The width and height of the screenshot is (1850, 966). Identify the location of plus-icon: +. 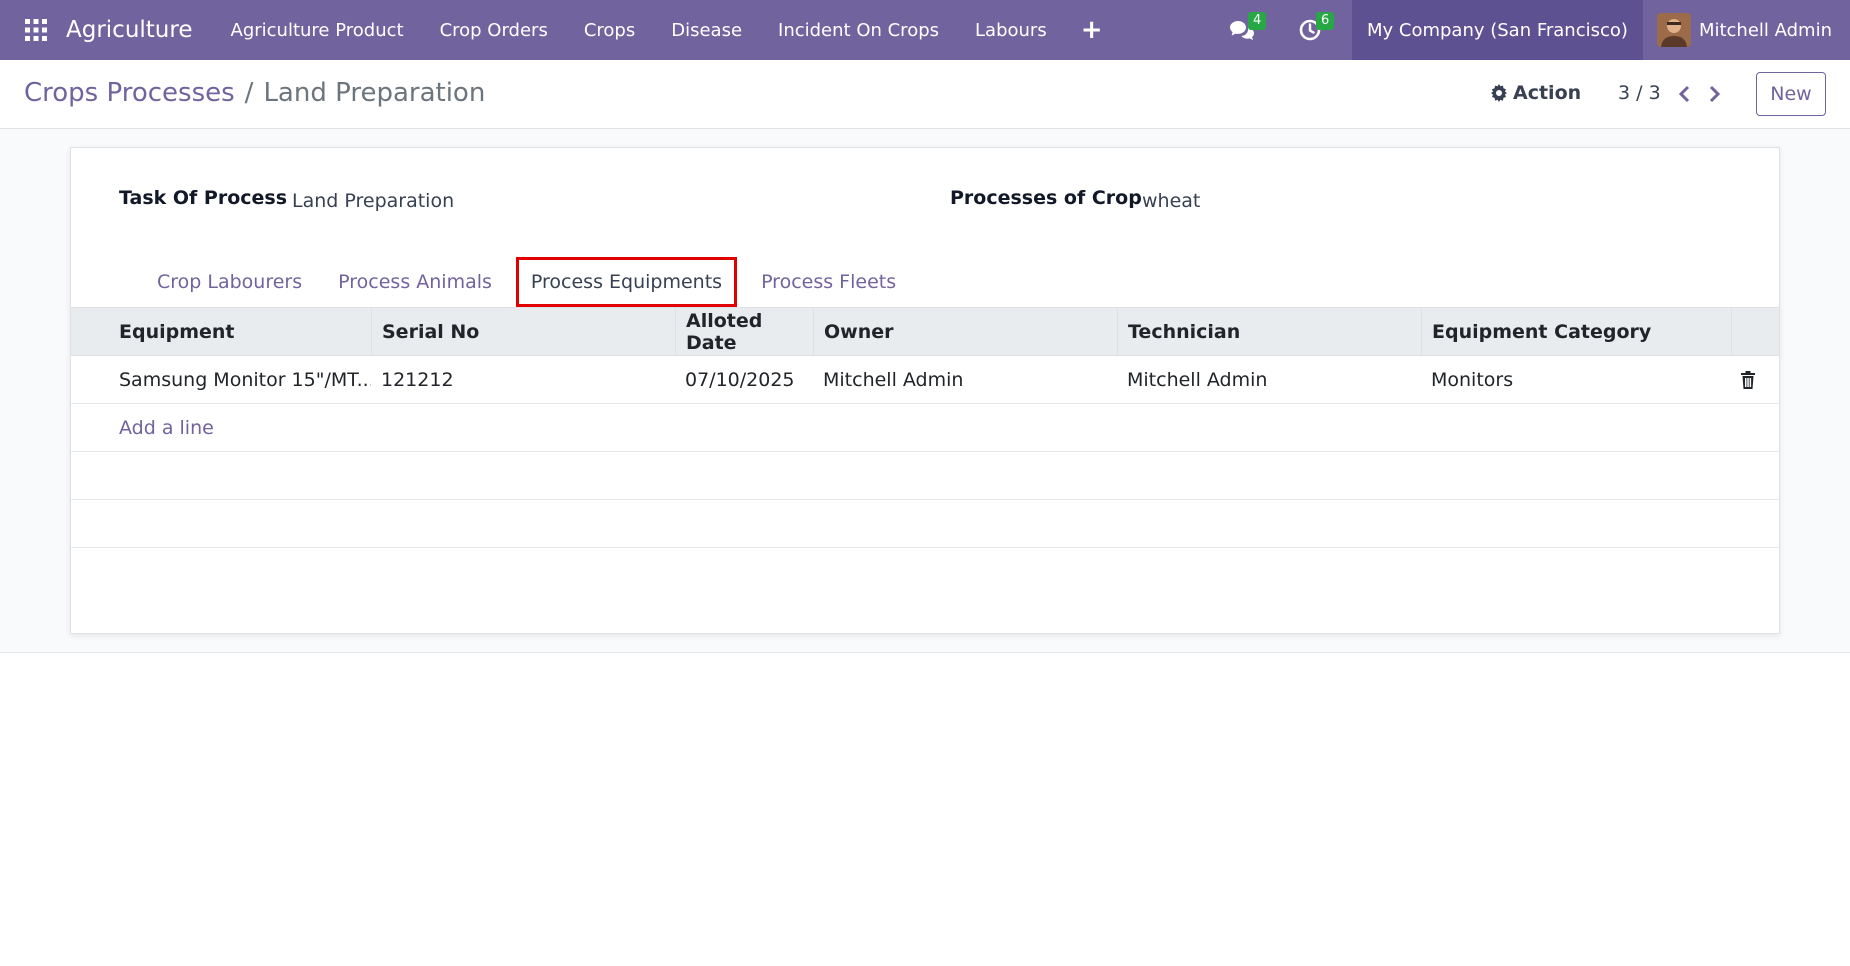
(1092, 30).